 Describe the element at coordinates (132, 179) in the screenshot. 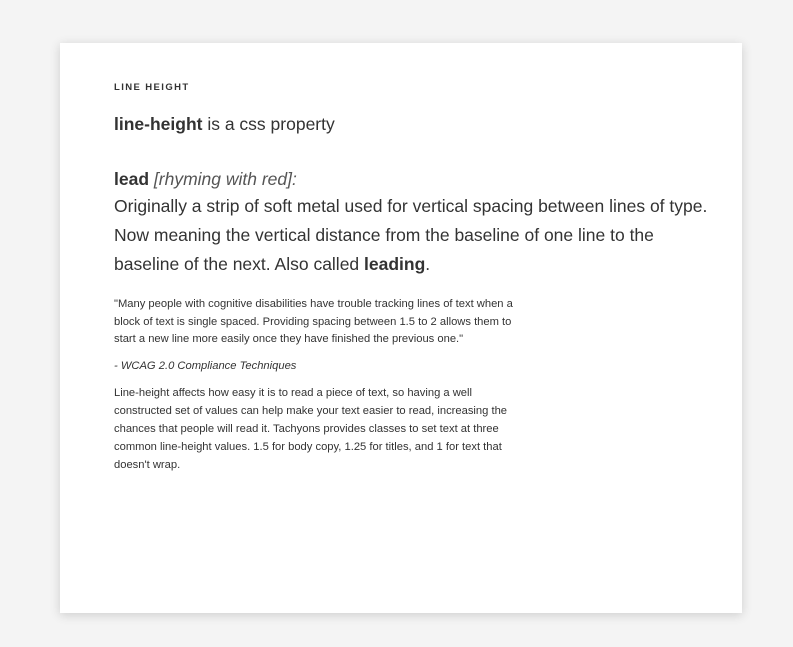

I see `lead-term: lead` at that location.